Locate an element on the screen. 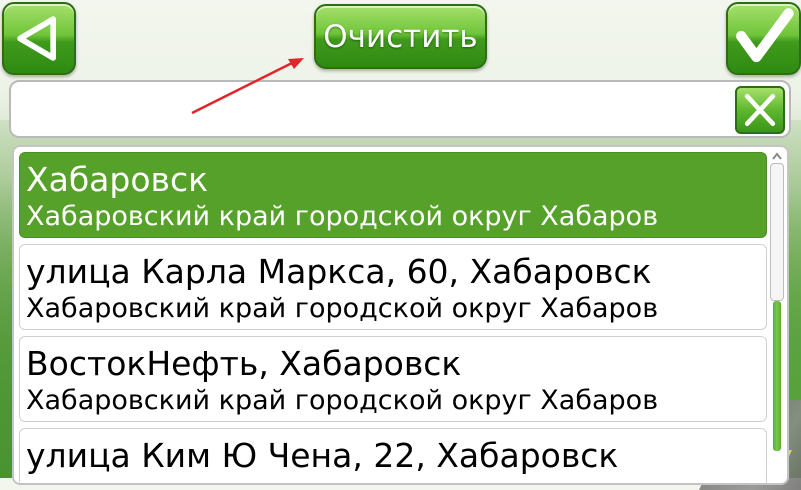 The width and height of the screenshot is (801, 490). scroll-thumb is located at coordinates (777, 232).